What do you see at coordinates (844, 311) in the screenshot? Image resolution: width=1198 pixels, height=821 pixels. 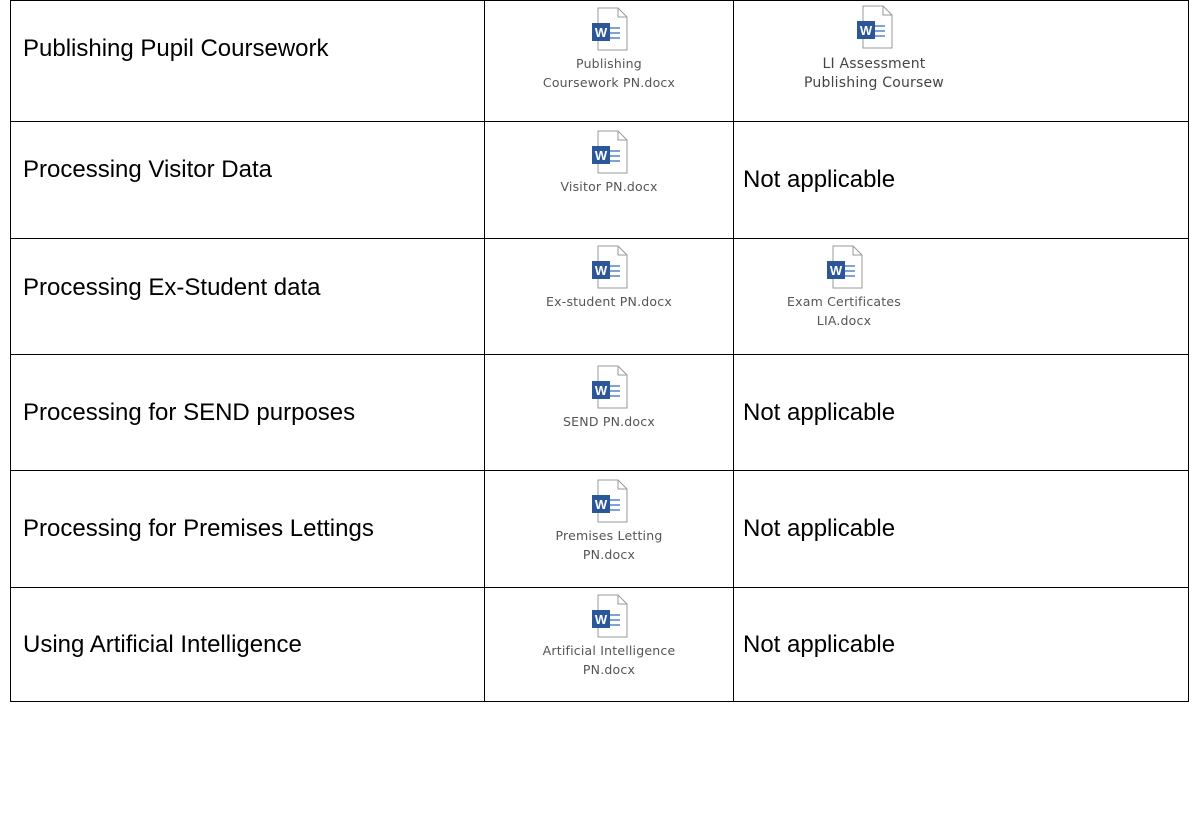 I see `file-name: Exam Certificates LIA.docx` at bounding box center [844, 311].